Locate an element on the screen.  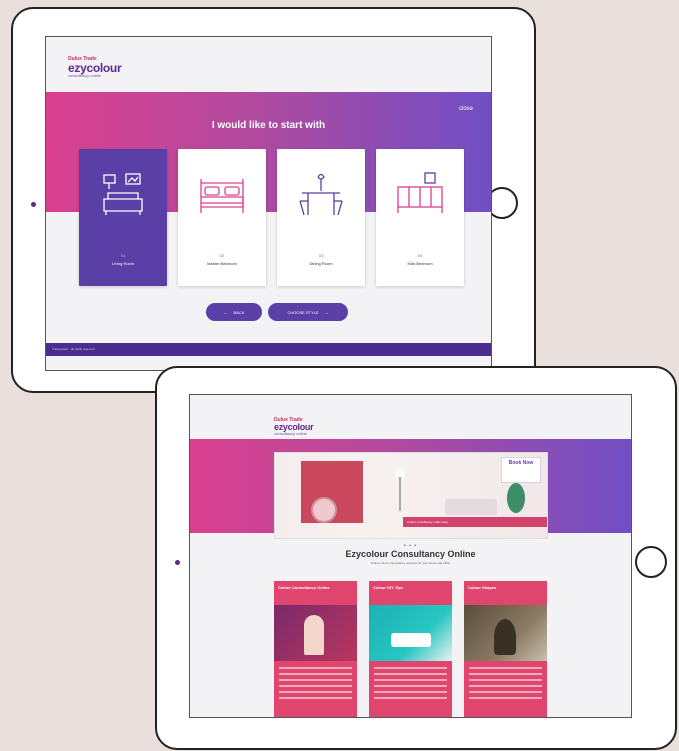
arrow-right-icon: → is located at coordinates (326, 312).